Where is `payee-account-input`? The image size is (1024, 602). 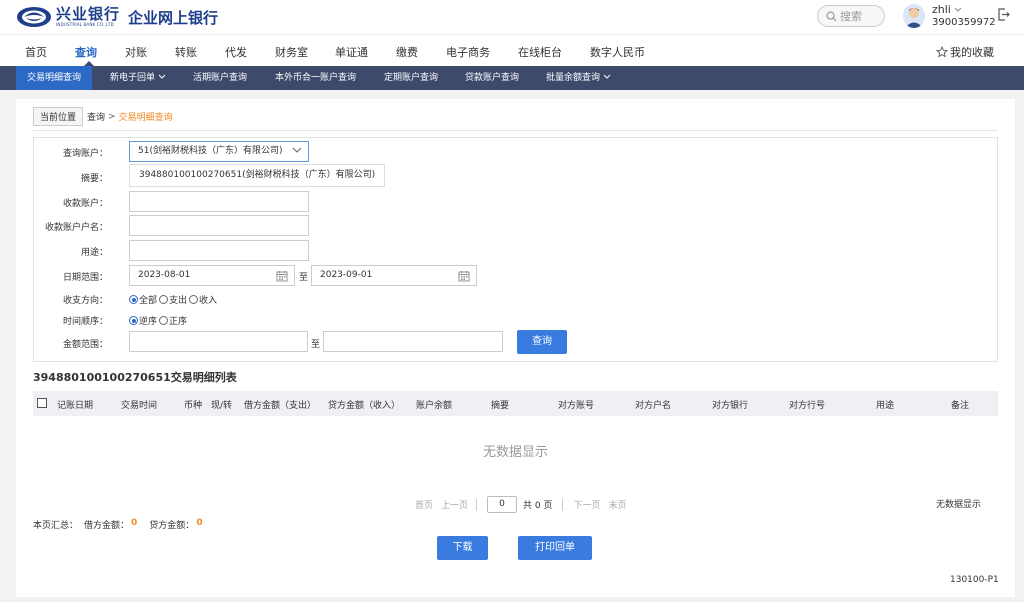 payee-account-input is located at coordinates (219, 201).